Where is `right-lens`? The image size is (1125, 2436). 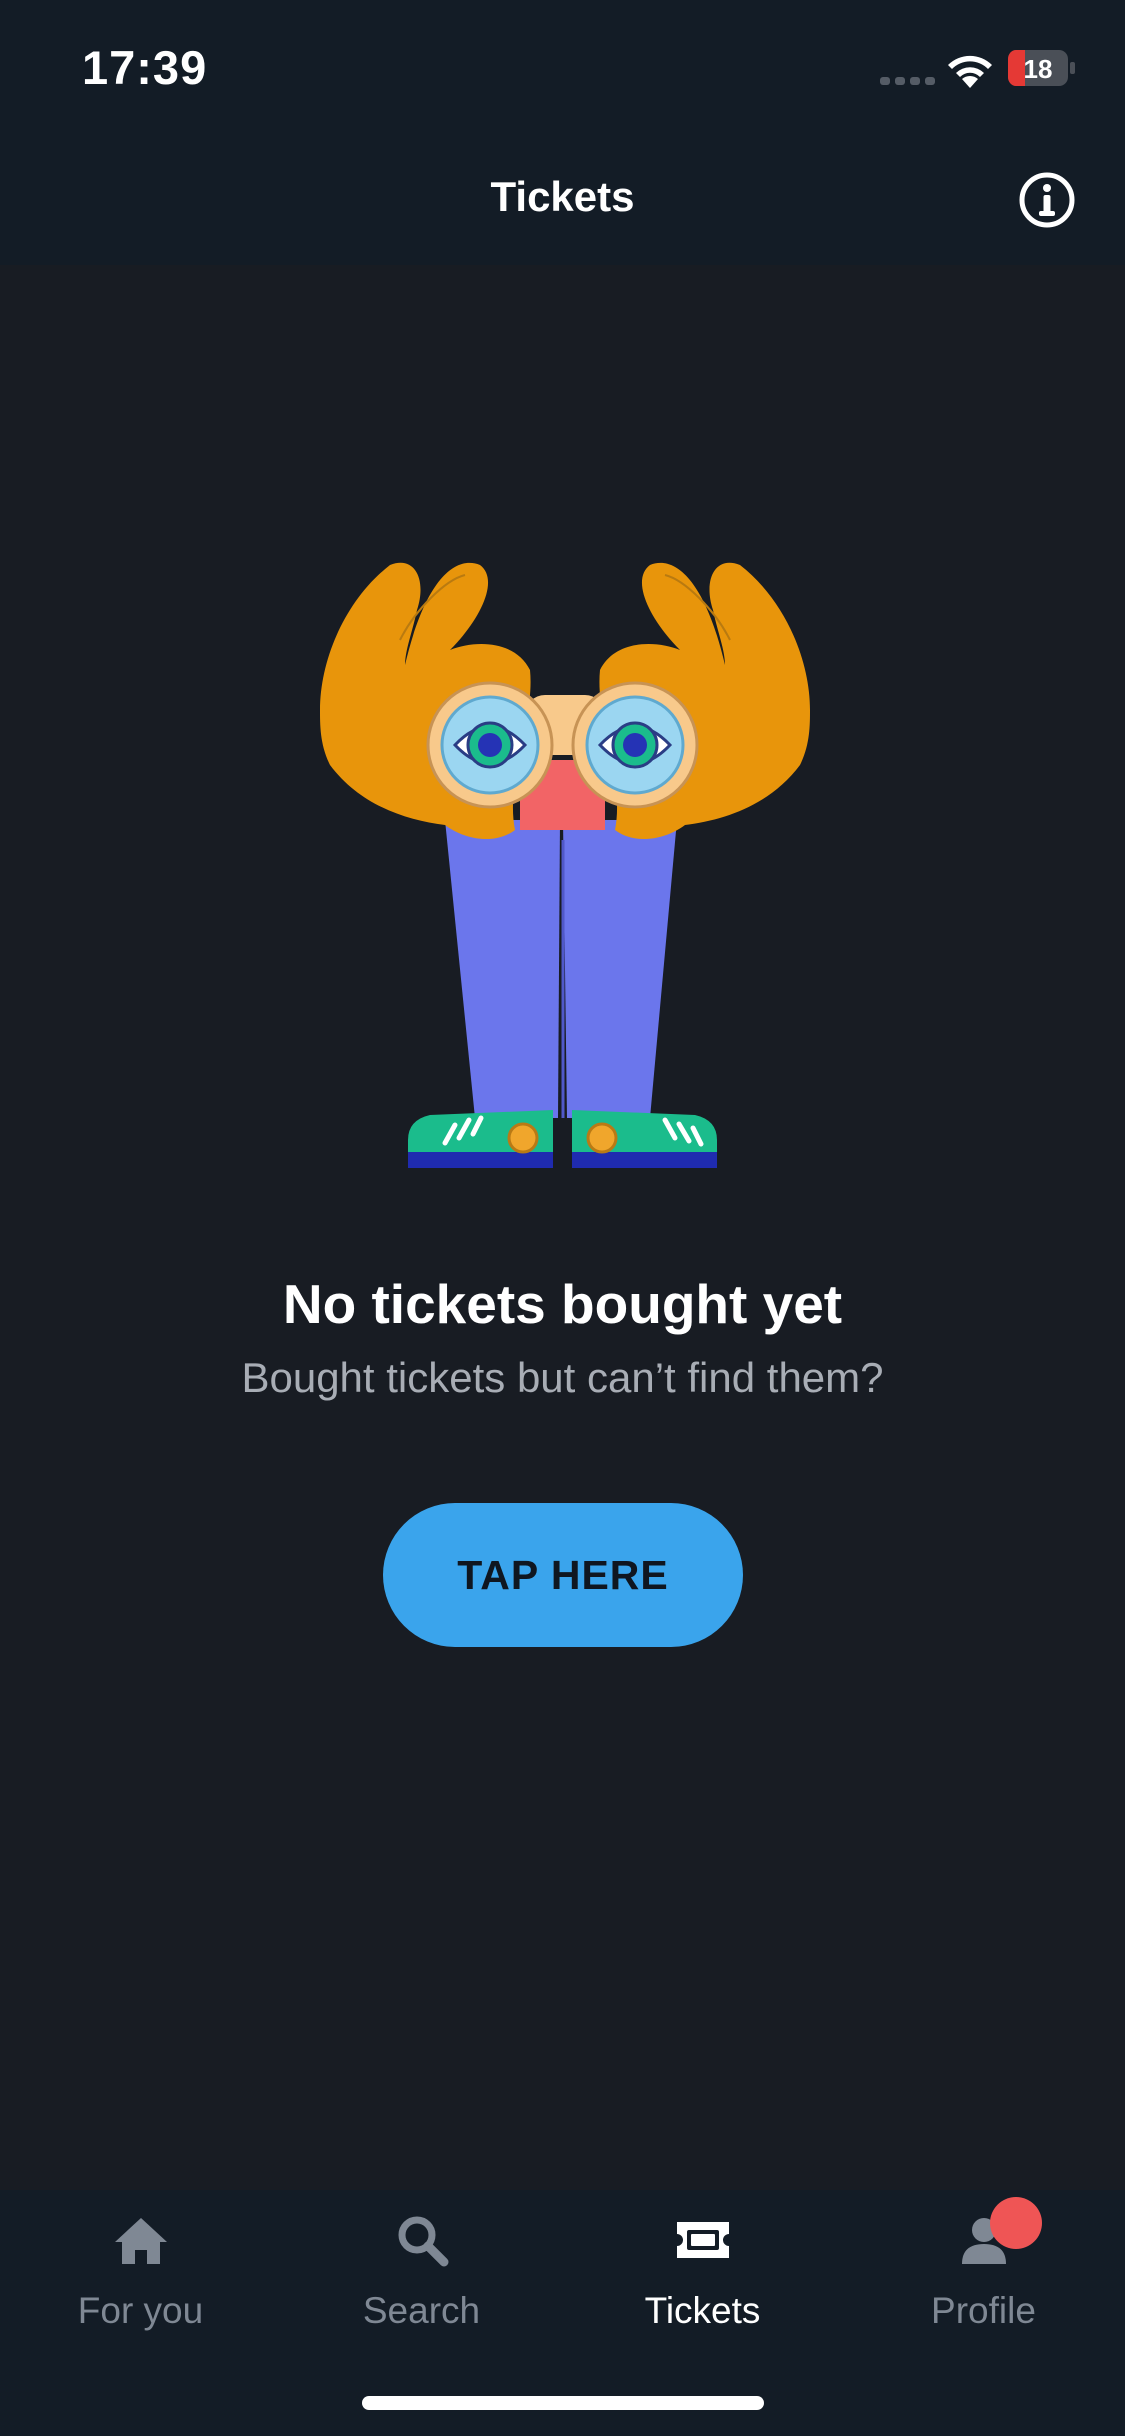 right-lens is located at coordinates (635, 745).